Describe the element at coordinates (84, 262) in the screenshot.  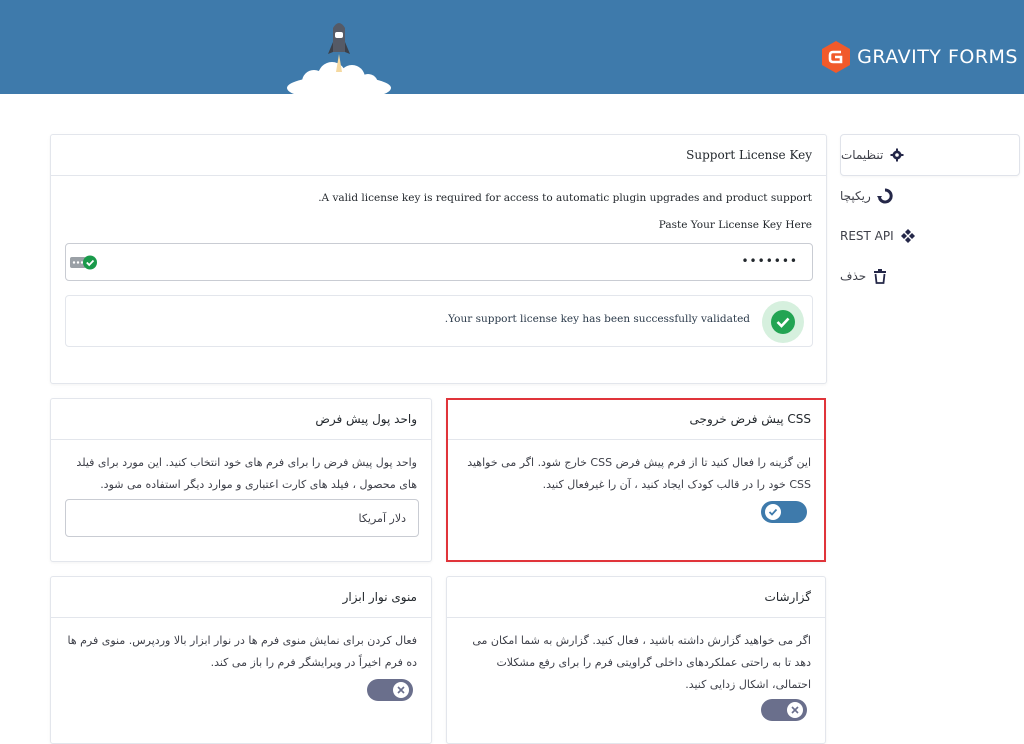
I see `password-manager-icon` at that location.